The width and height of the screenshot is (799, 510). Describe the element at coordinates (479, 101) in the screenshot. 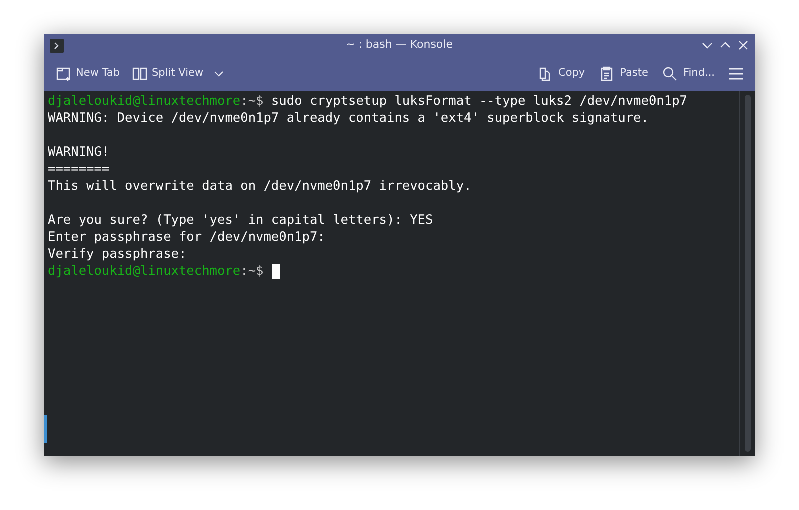

I see `command-text: sudo cryptsetup luksFormat --type luks2 /dev/nvme0n1p7` at that location.